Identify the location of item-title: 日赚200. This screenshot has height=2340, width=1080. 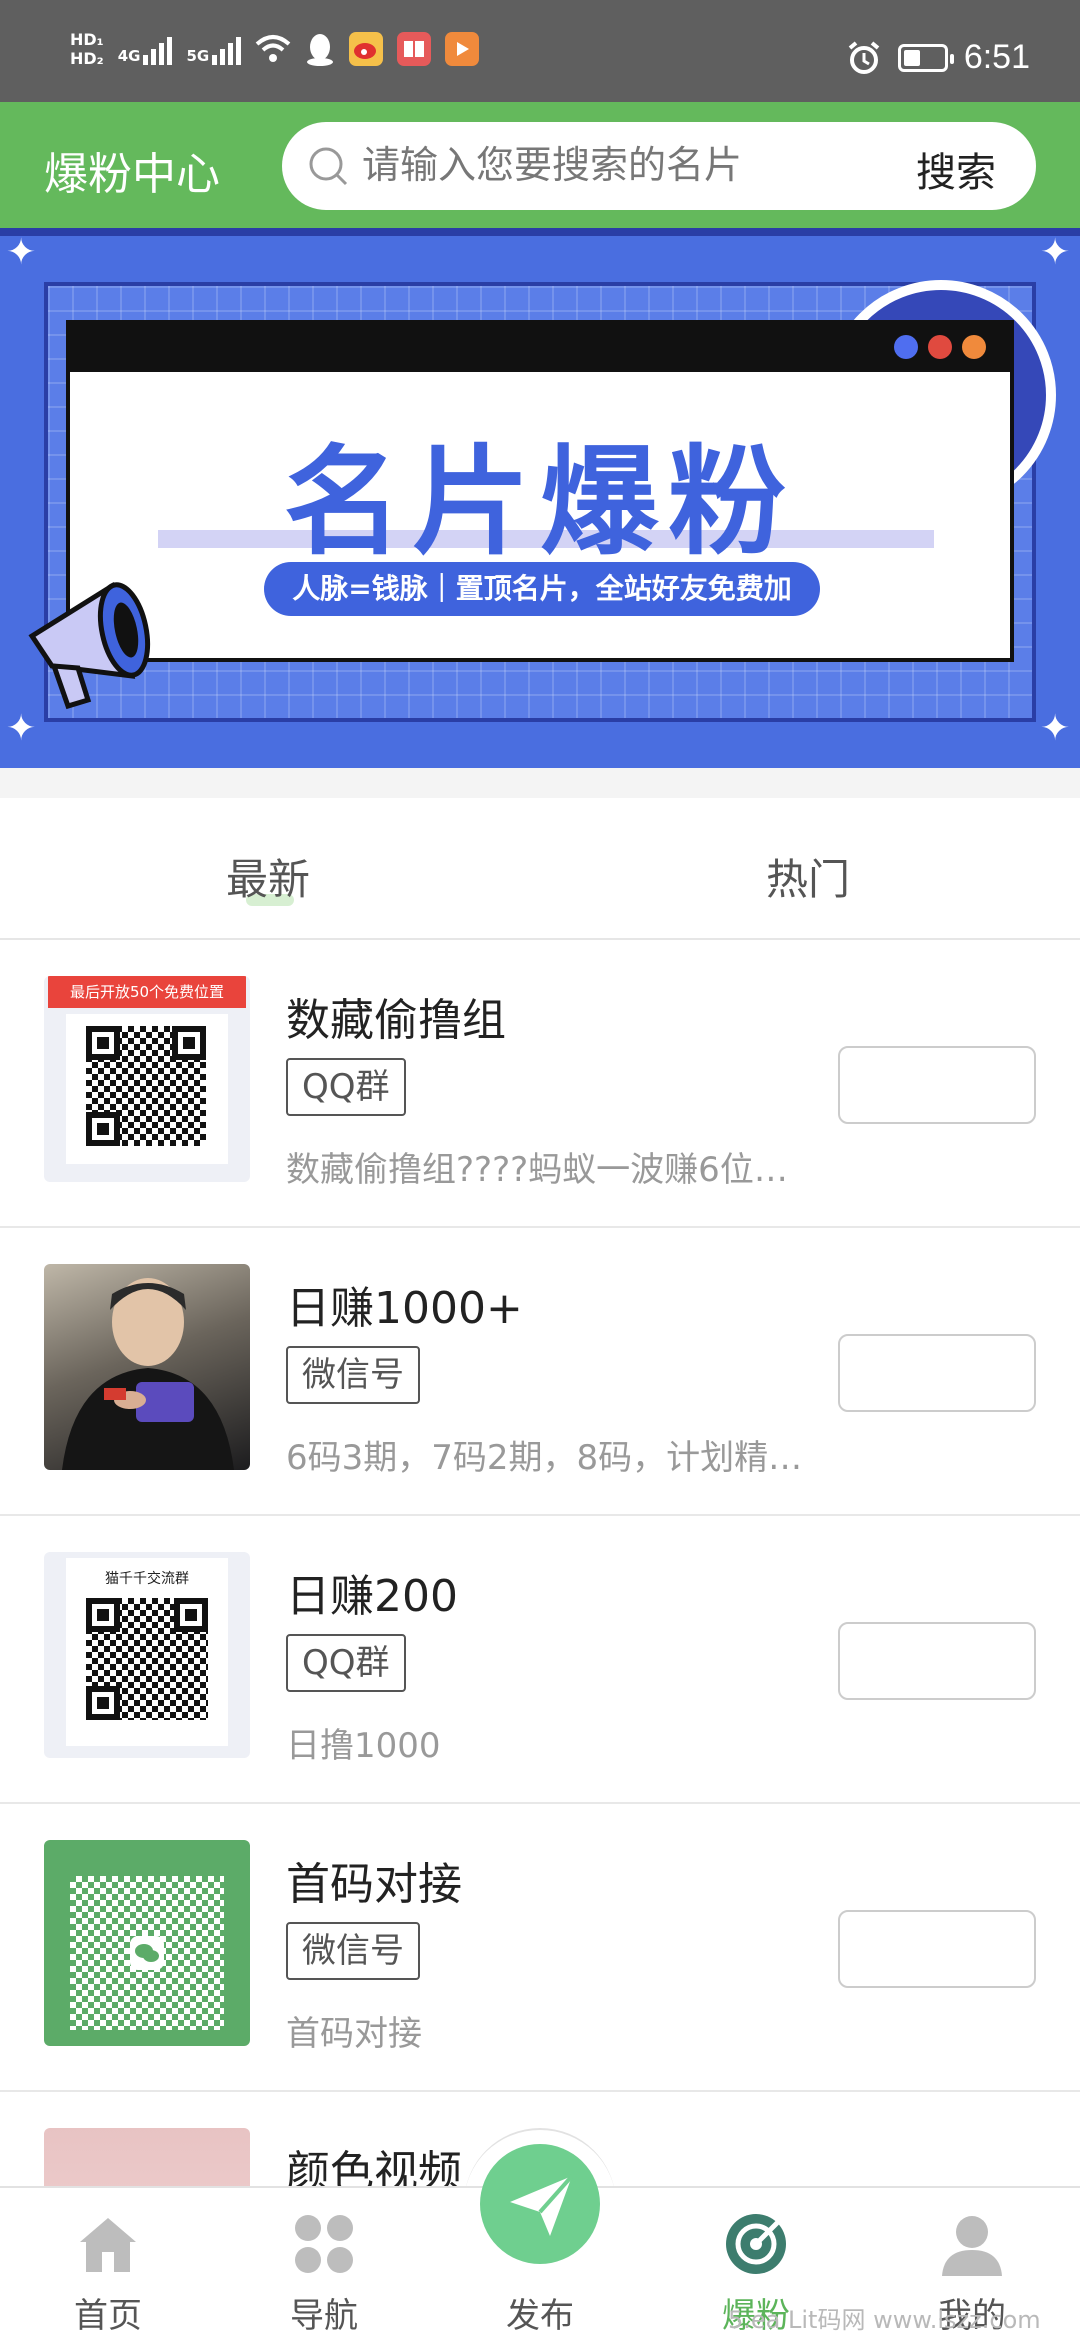
(372, 1596).